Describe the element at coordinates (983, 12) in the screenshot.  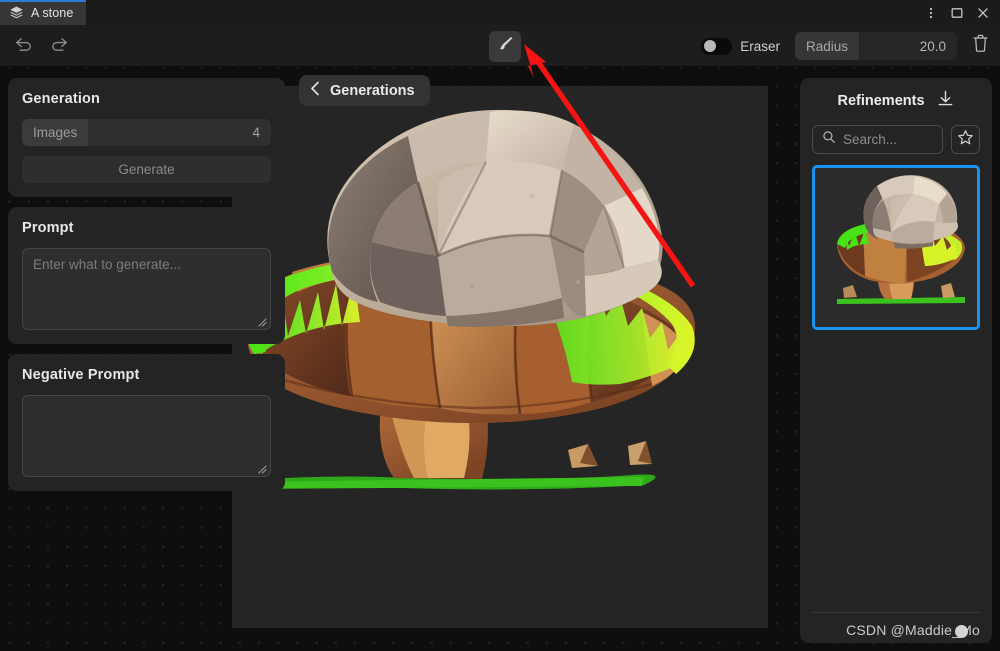
I see `close-button` at that location.